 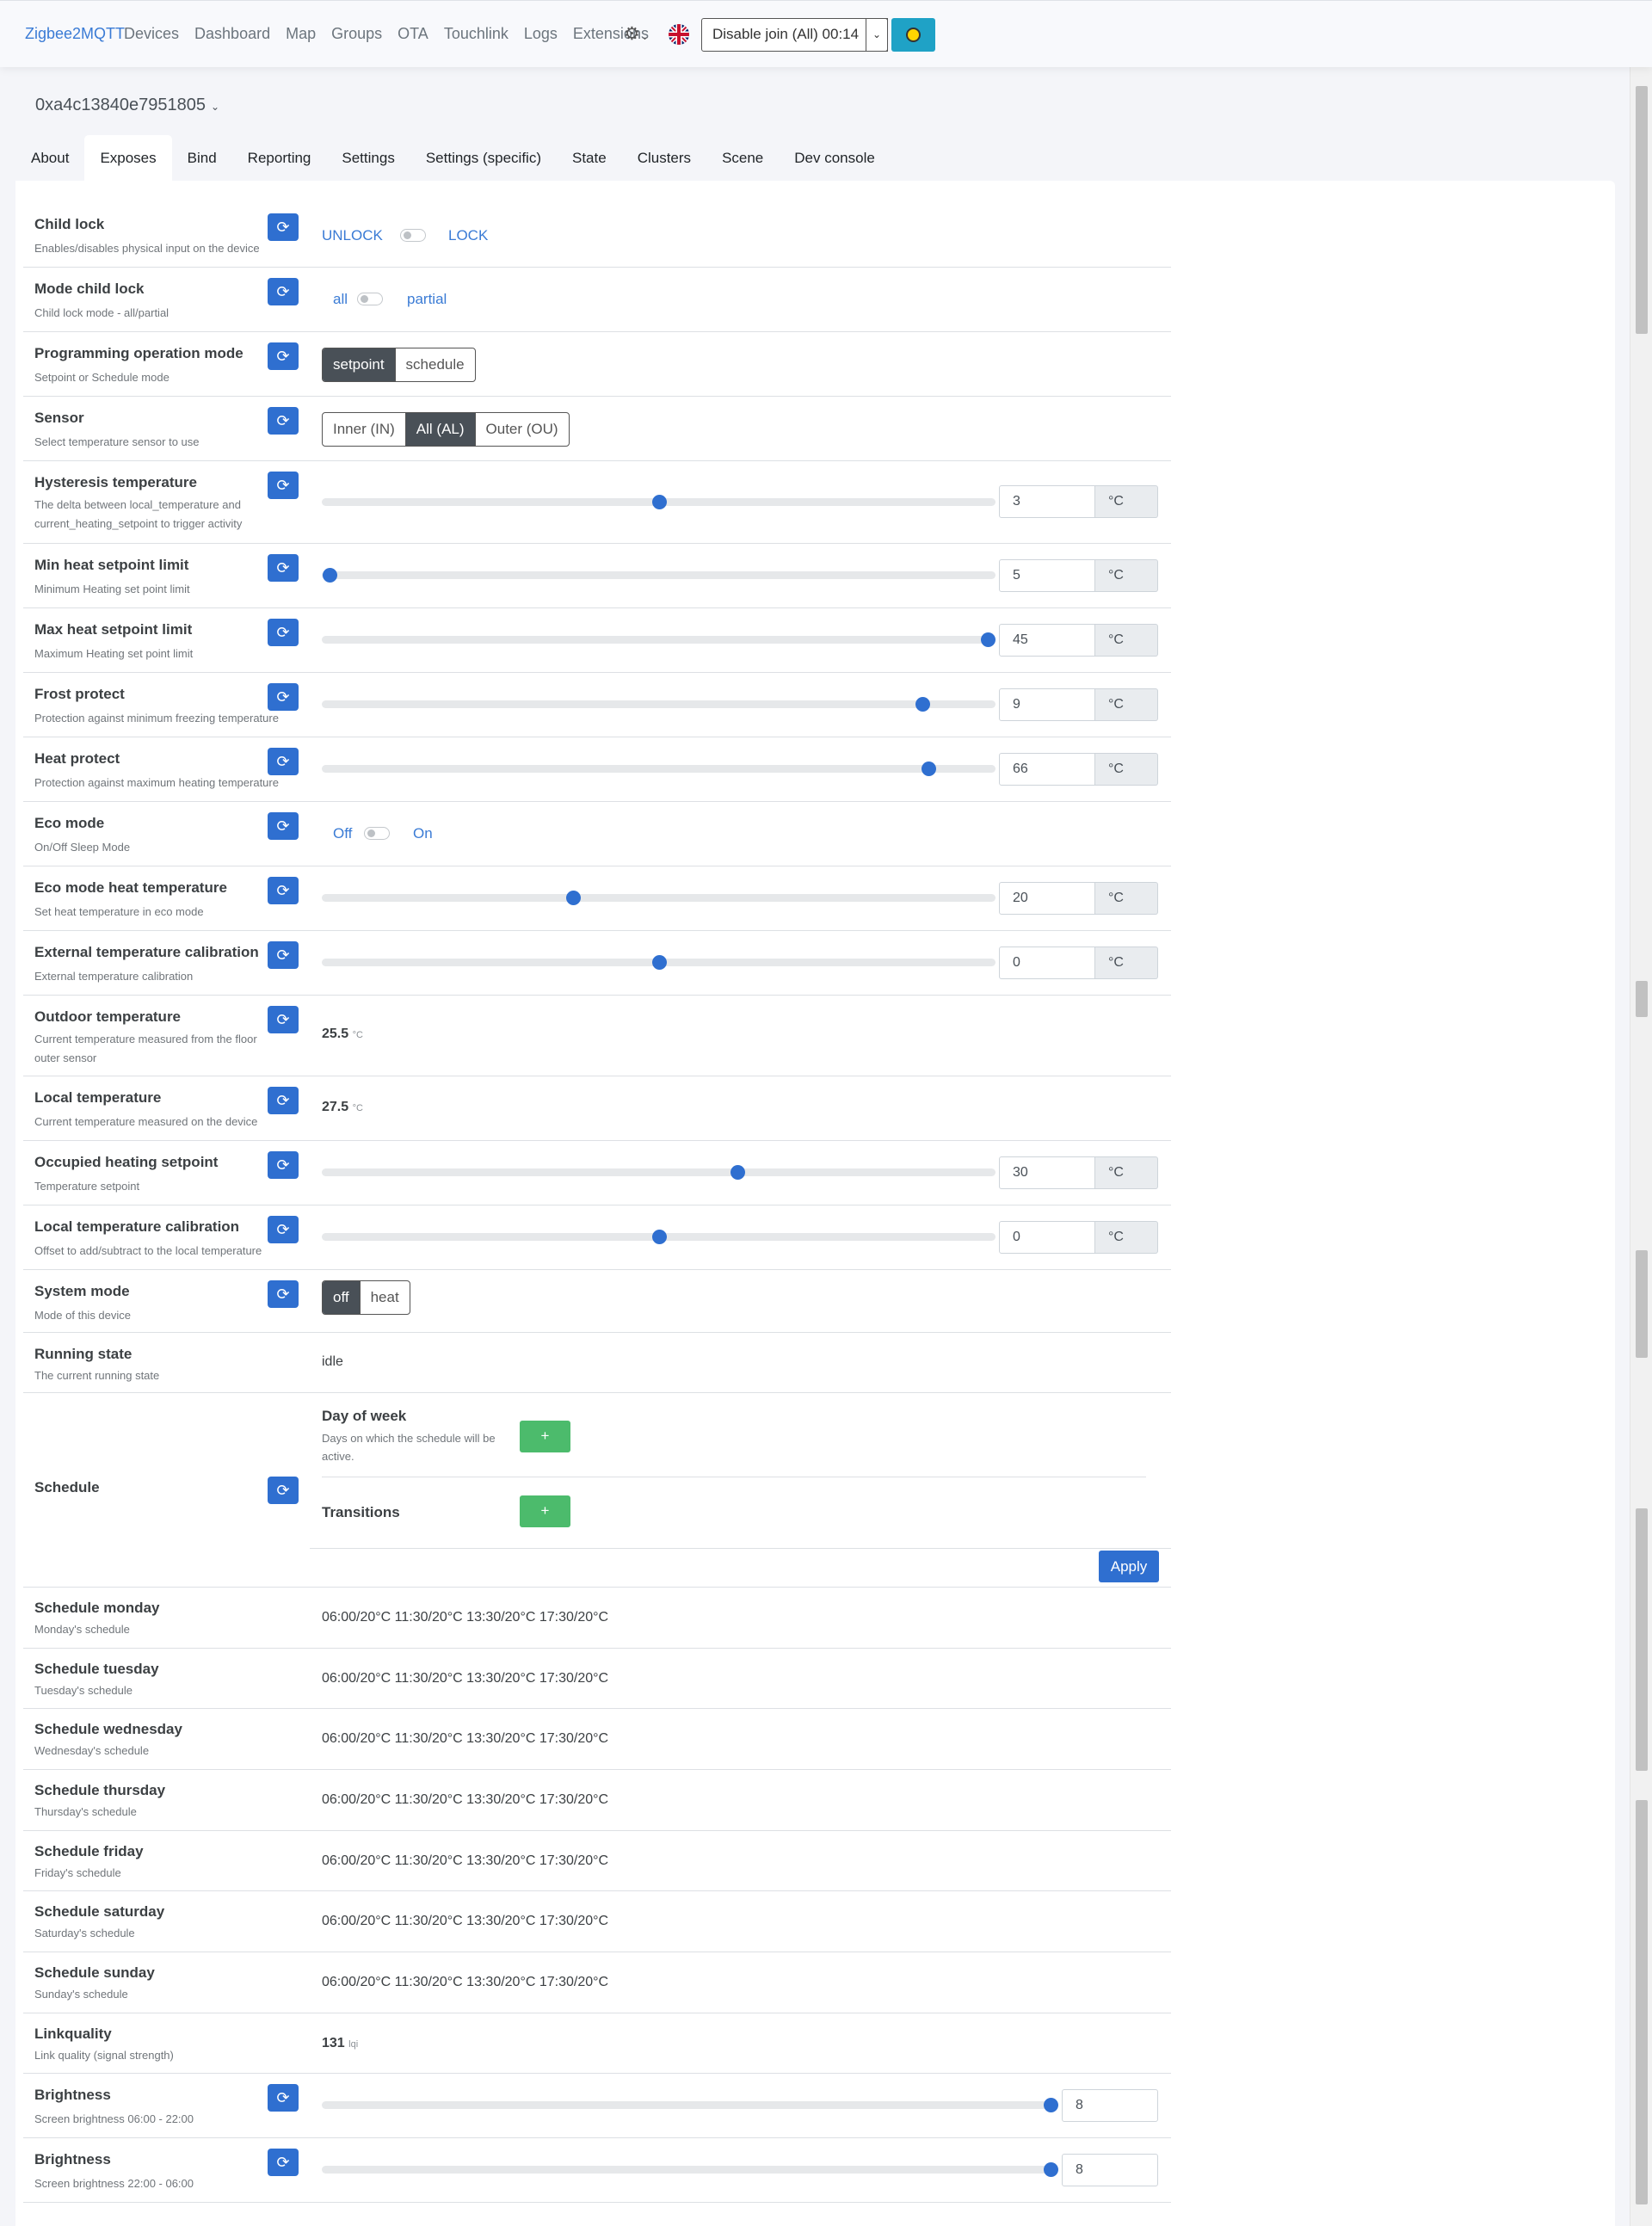 I want to click on brand-link: Zigbee2MQTT, so click(x=75, y=34).